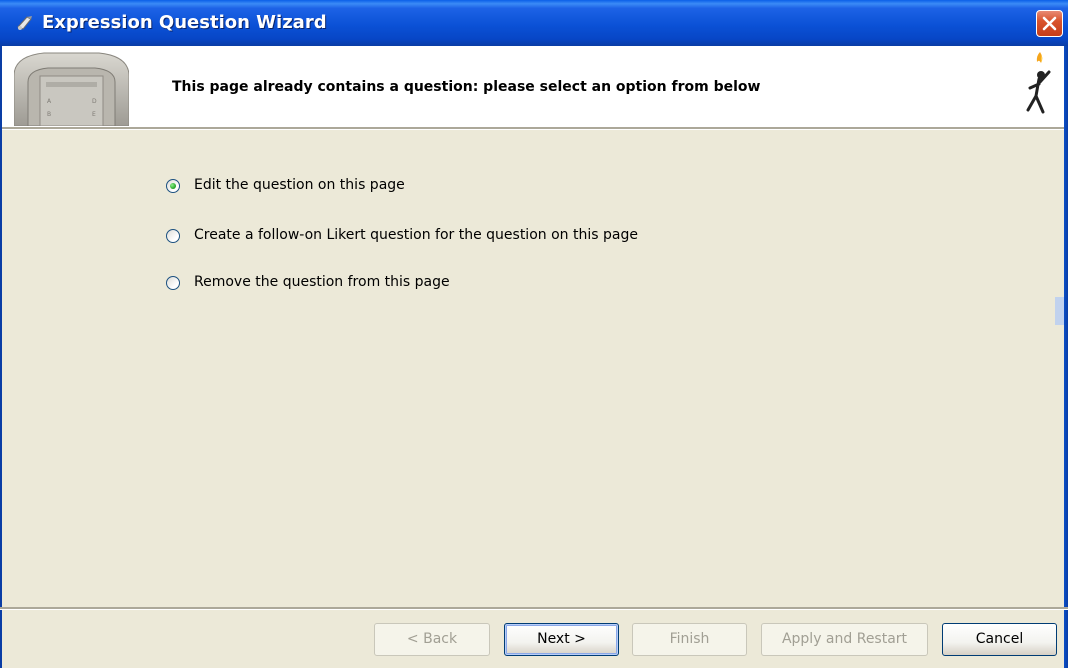 The width and height of the screenshot is (1068, 668). Describe the element at coordinates (49, 114) in the screenshot. I see `svg-text: B` at that location.